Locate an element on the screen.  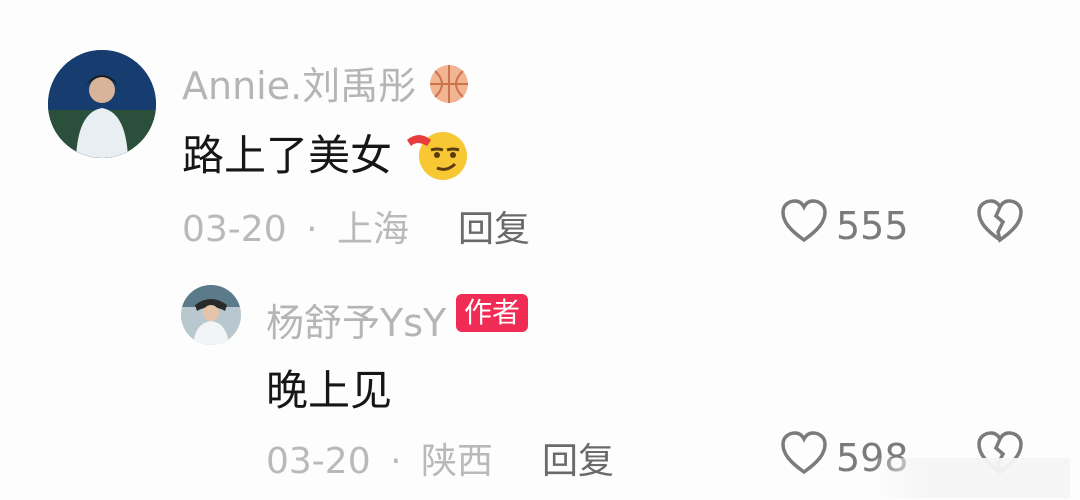
watermark-overlay is located at coordinates (970, 478).